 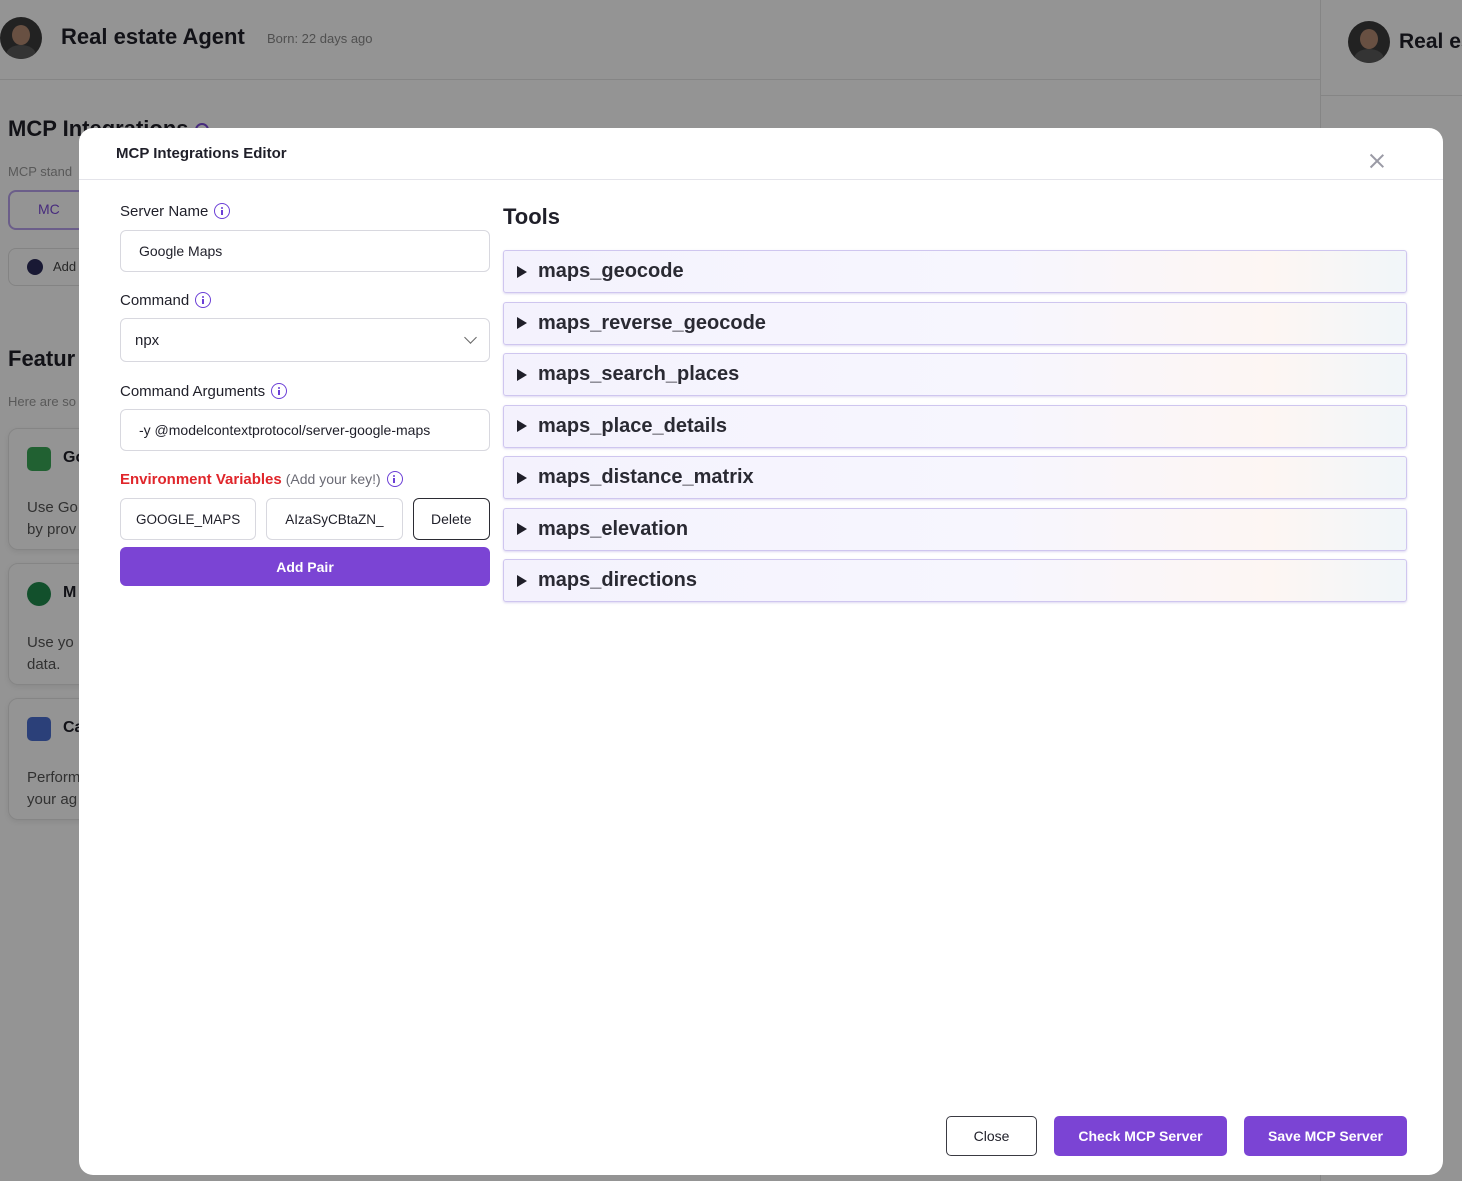 I want to click on close-button: Close, so click(x=991, y=1136).